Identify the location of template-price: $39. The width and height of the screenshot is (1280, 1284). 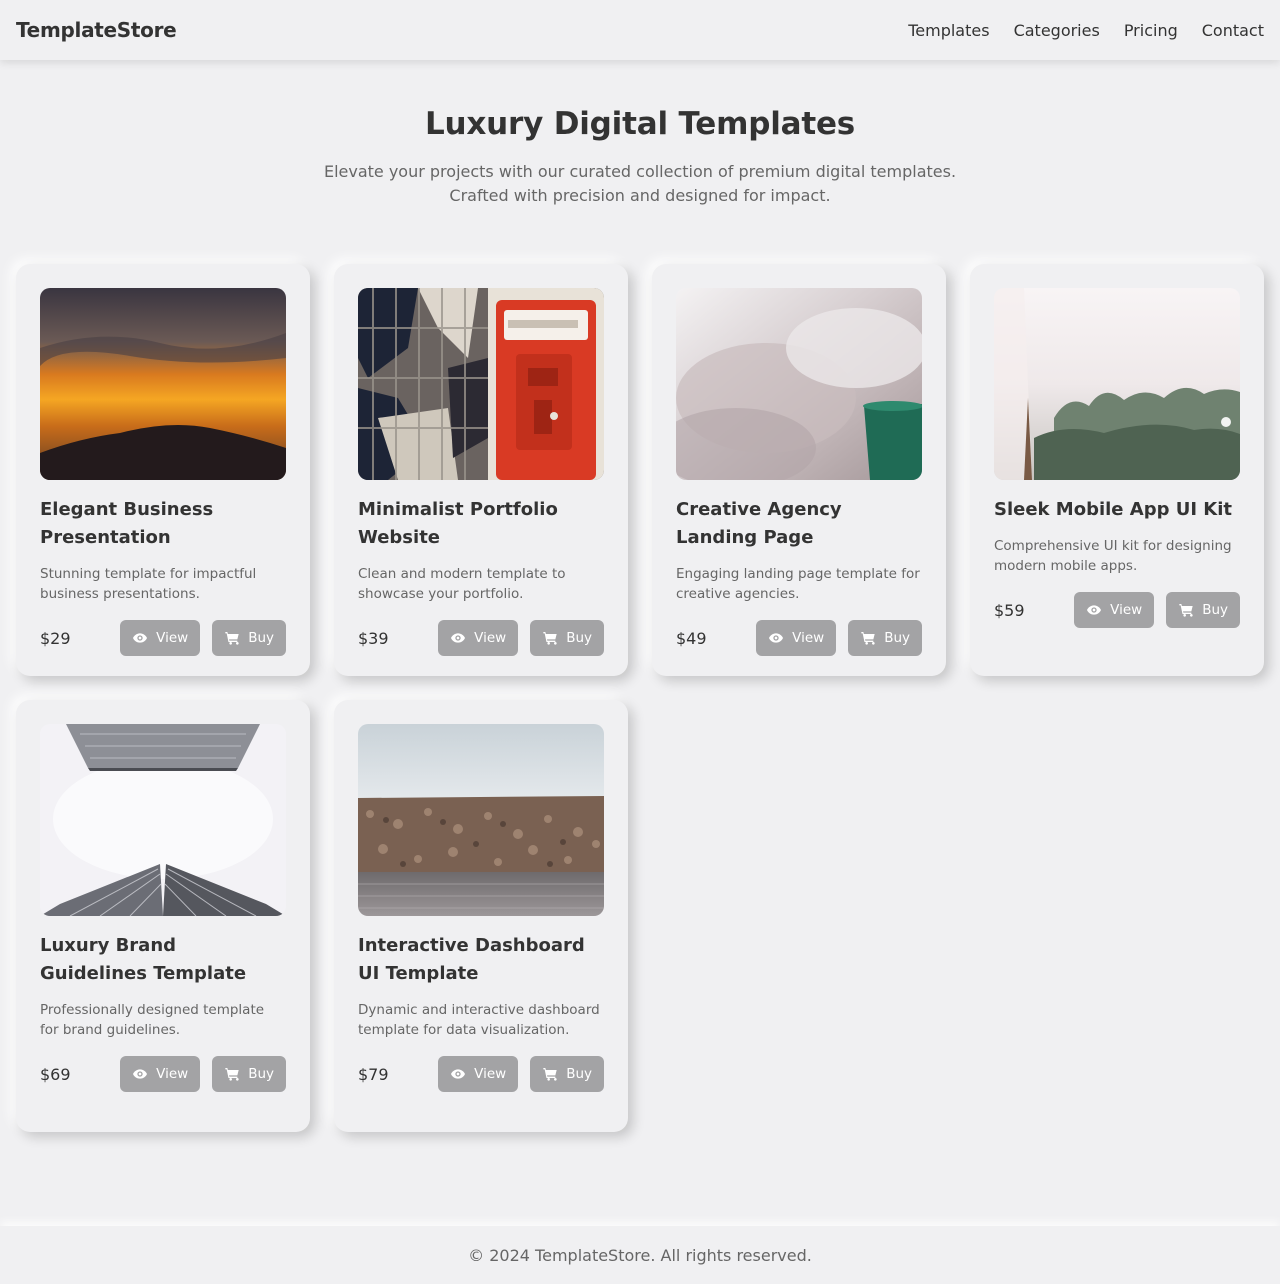
(373, 638).